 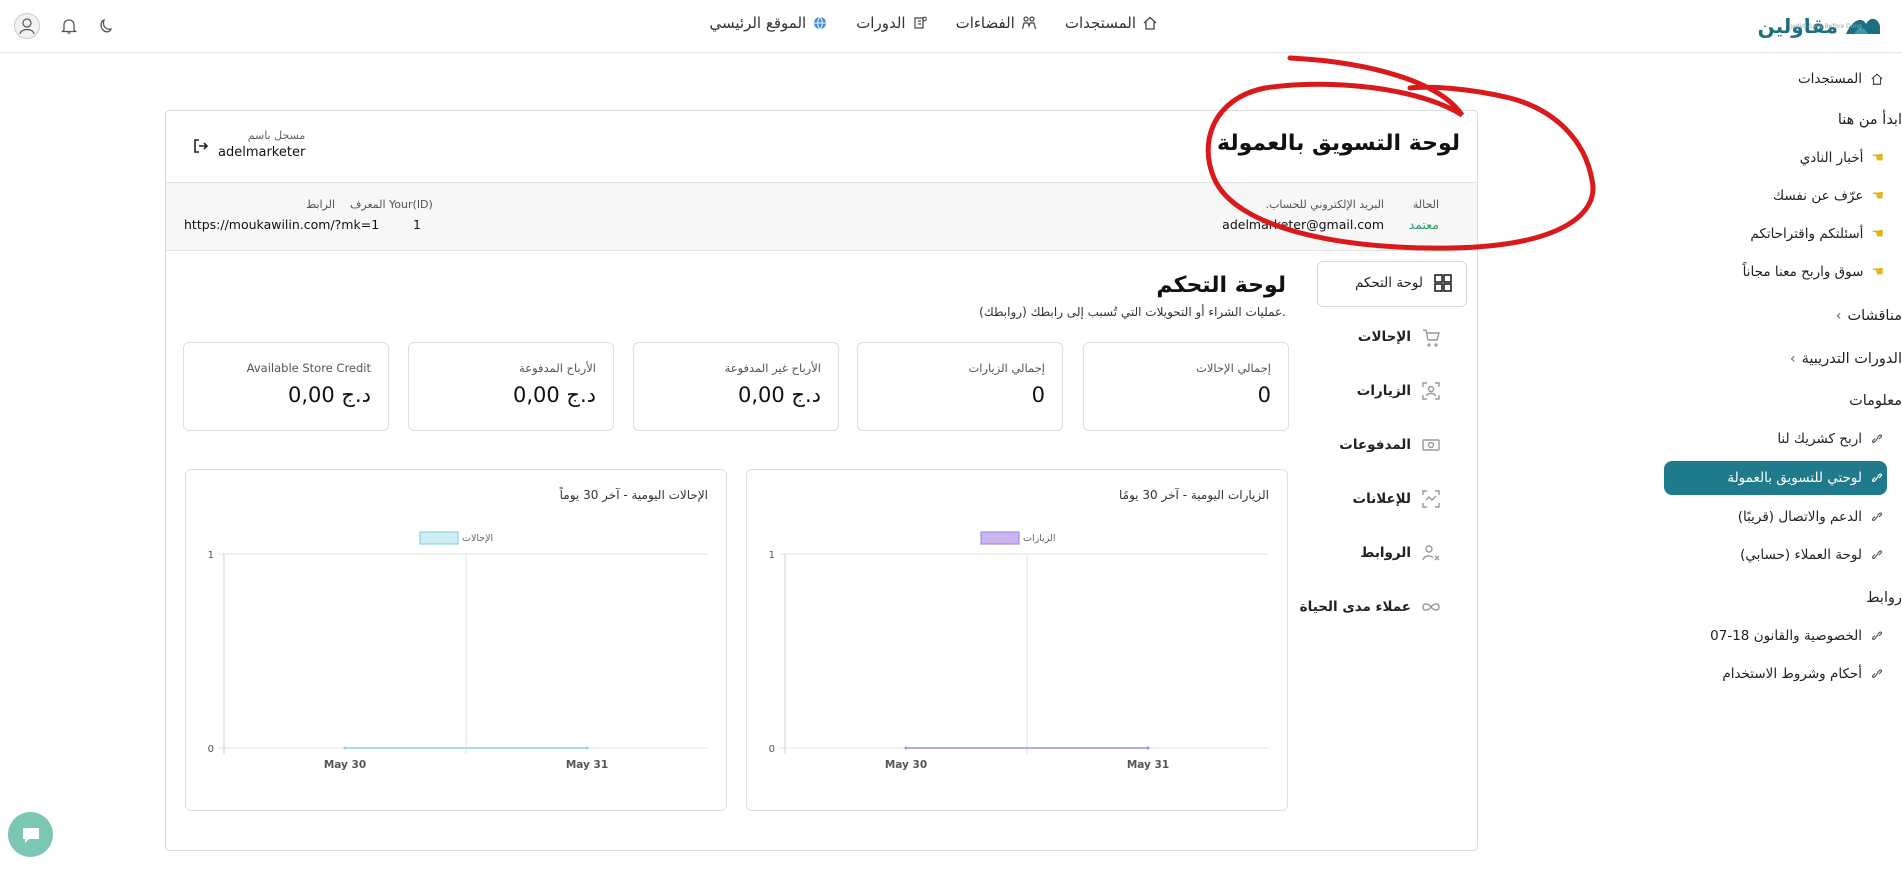 I want to click on nav-main-site: الموقع الرئيسي, so click(x=769, y=23).